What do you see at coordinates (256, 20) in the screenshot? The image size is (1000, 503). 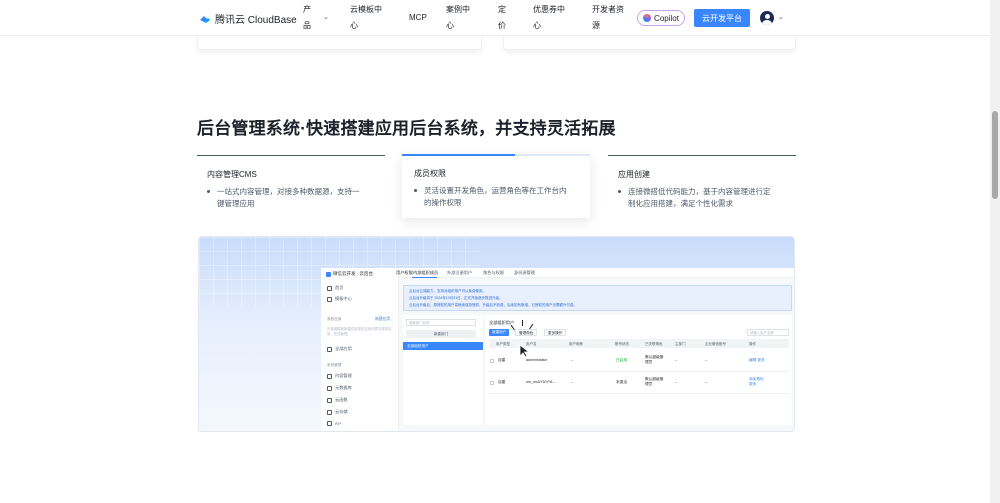 I see `brand-name: 腾讯云 CloudBase` at bounding box center [256, 20].